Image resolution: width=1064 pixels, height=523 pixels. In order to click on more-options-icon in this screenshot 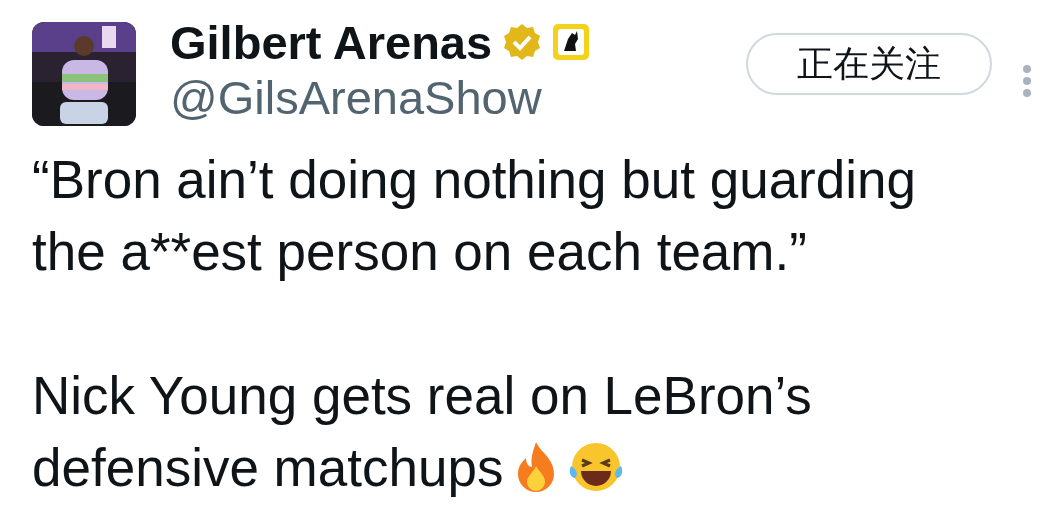, I will do `click(1027, 81)`.